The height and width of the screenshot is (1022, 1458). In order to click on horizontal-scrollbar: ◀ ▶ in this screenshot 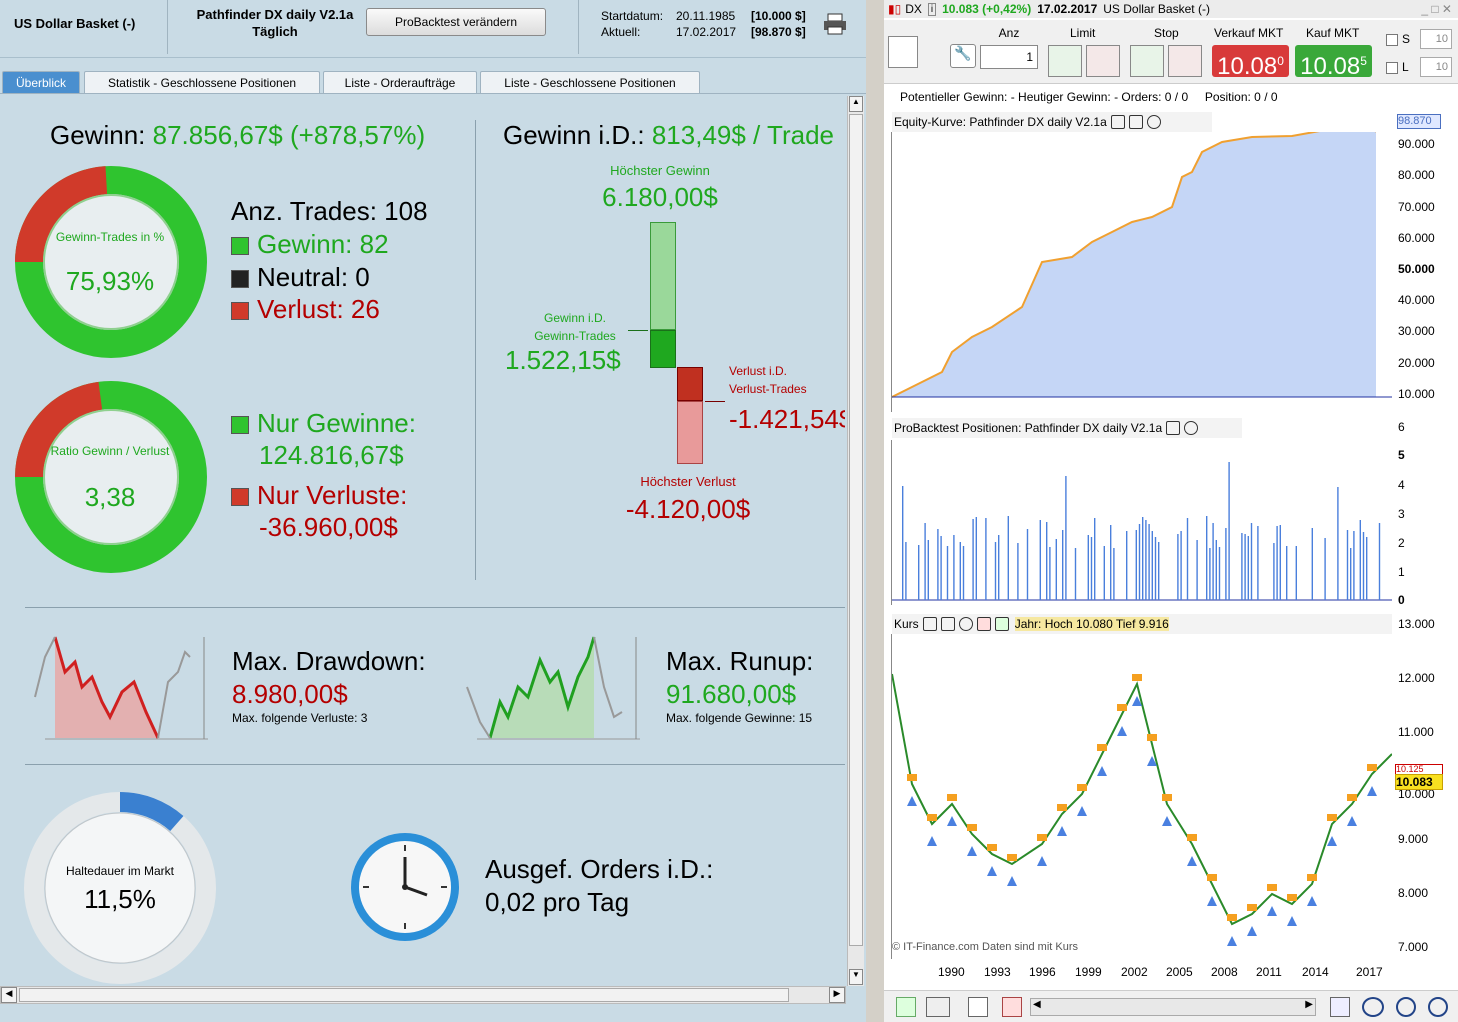, I will do `click(423, 995)`.